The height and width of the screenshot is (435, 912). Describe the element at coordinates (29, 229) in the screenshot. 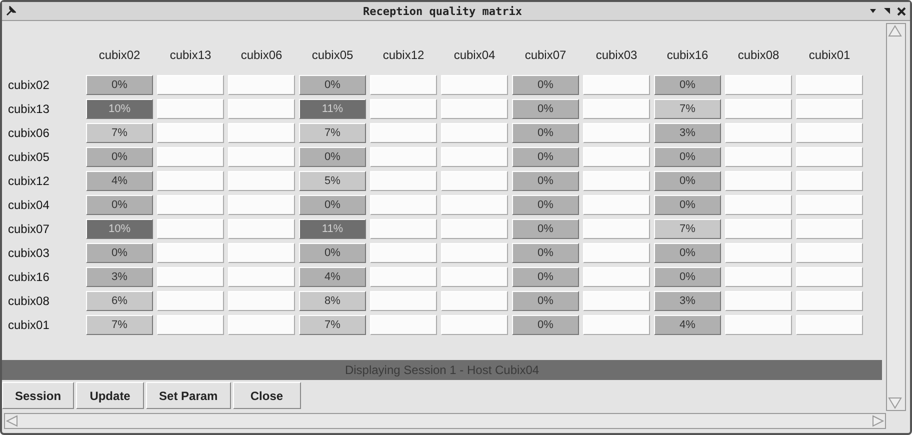

I see `row-header: cubix07` at that location.